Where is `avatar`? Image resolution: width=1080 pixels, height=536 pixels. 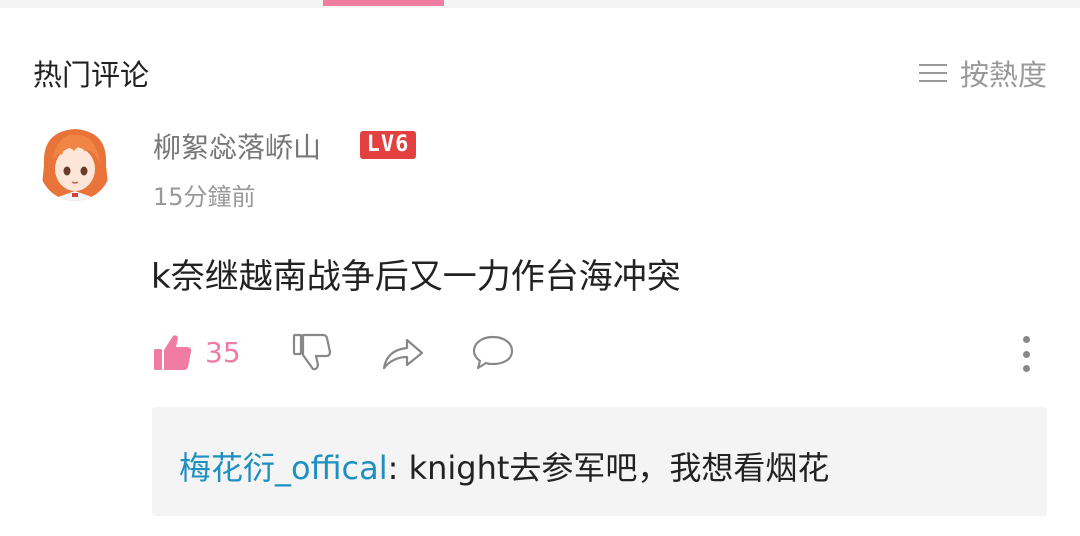 avatar is located at coordinates (75, 165).